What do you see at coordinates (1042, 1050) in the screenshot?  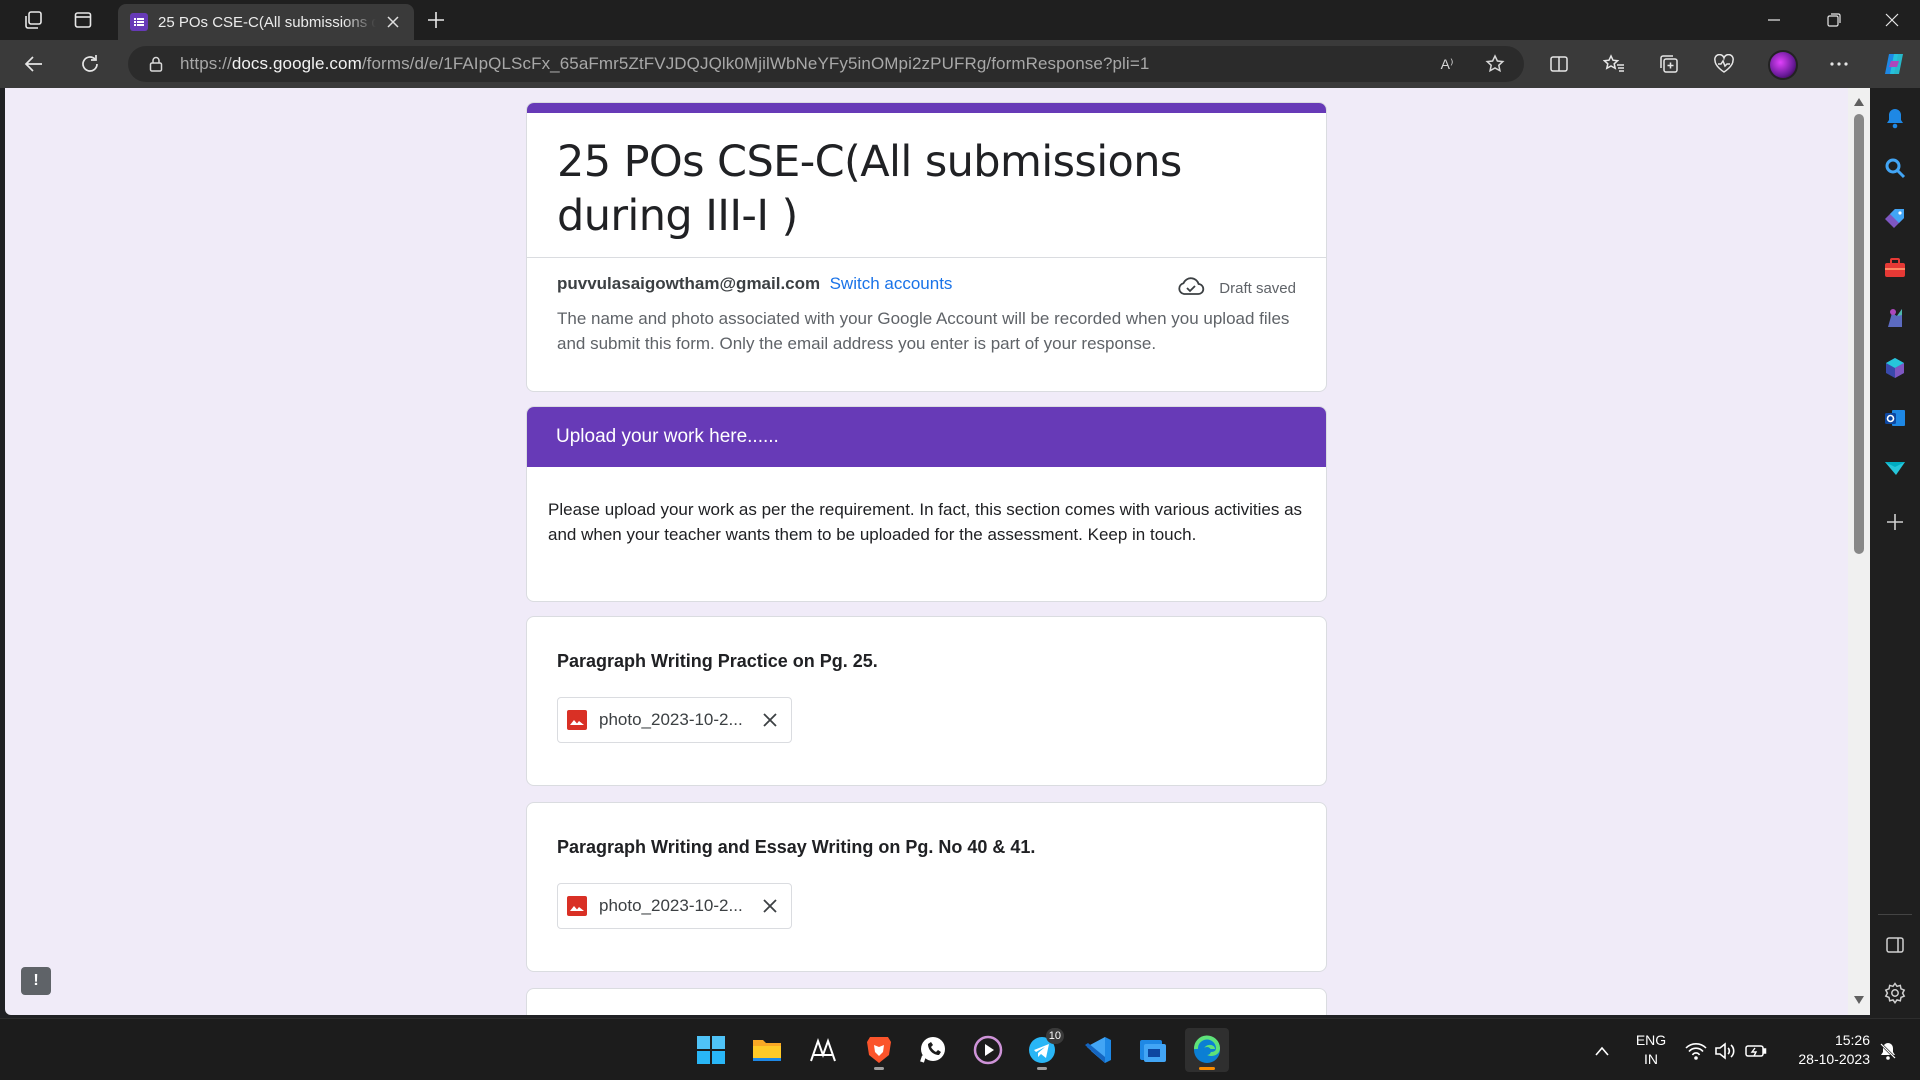 I see `telegram-icon: 10` at bounding box center [1042, 1050].